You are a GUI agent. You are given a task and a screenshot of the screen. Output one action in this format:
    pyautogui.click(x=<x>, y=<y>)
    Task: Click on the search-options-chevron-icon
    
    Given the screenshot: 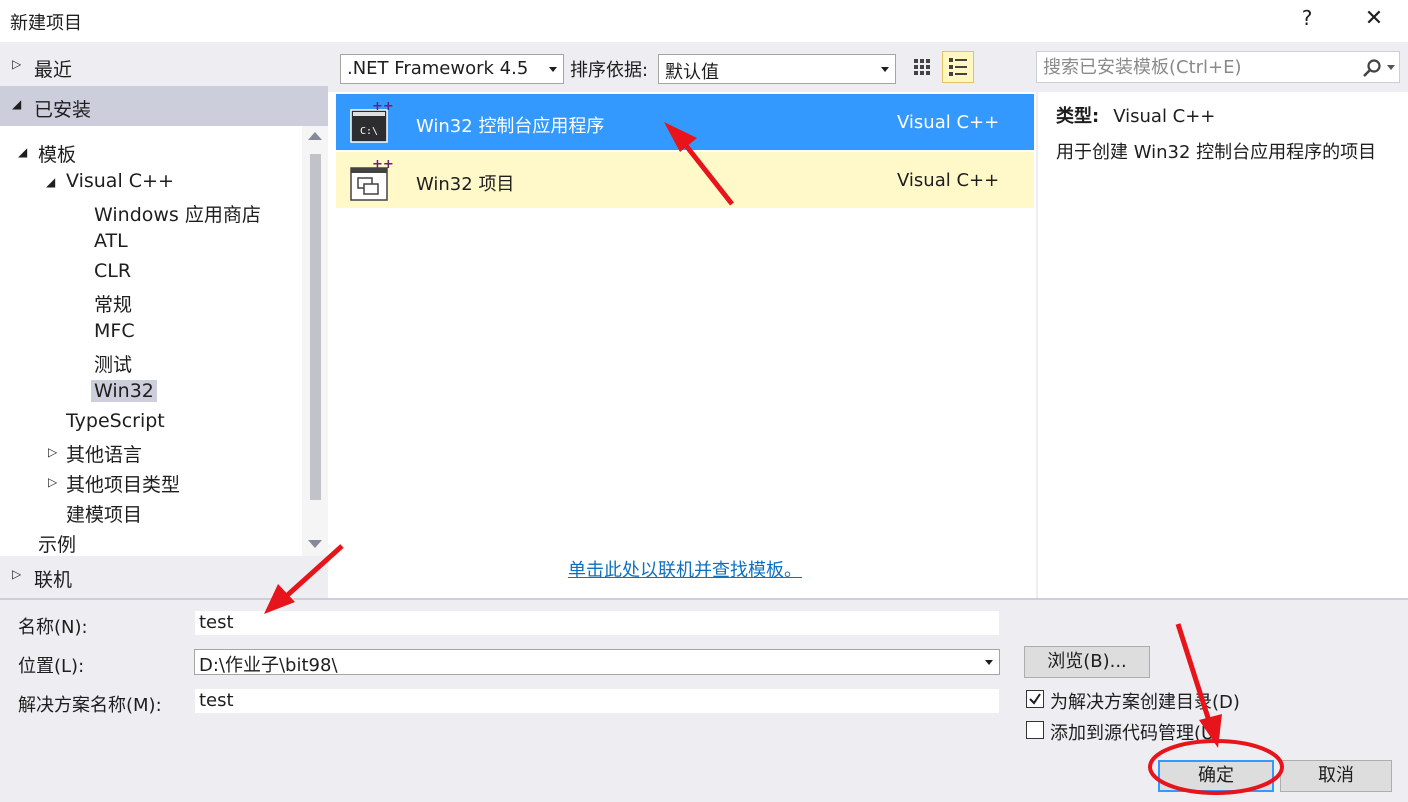 What is the action you would take?
    pyautogui.click(x=1391, y=67)
    